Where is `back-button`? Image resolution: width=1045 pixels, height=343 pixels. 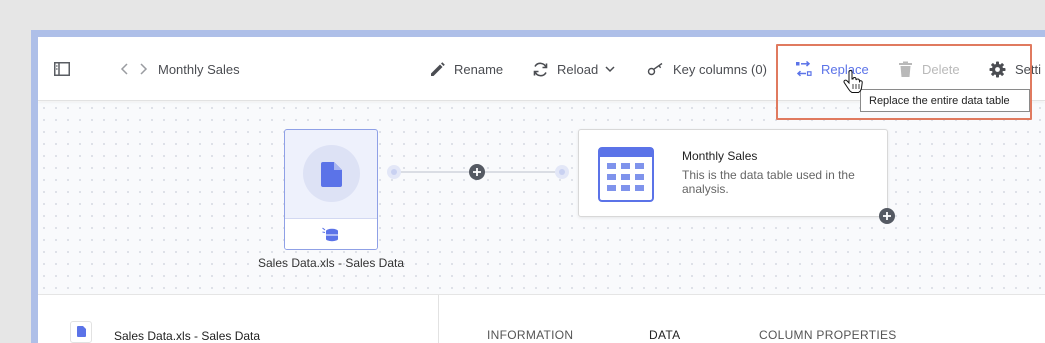 back-button is located at coordinates (125, 69).